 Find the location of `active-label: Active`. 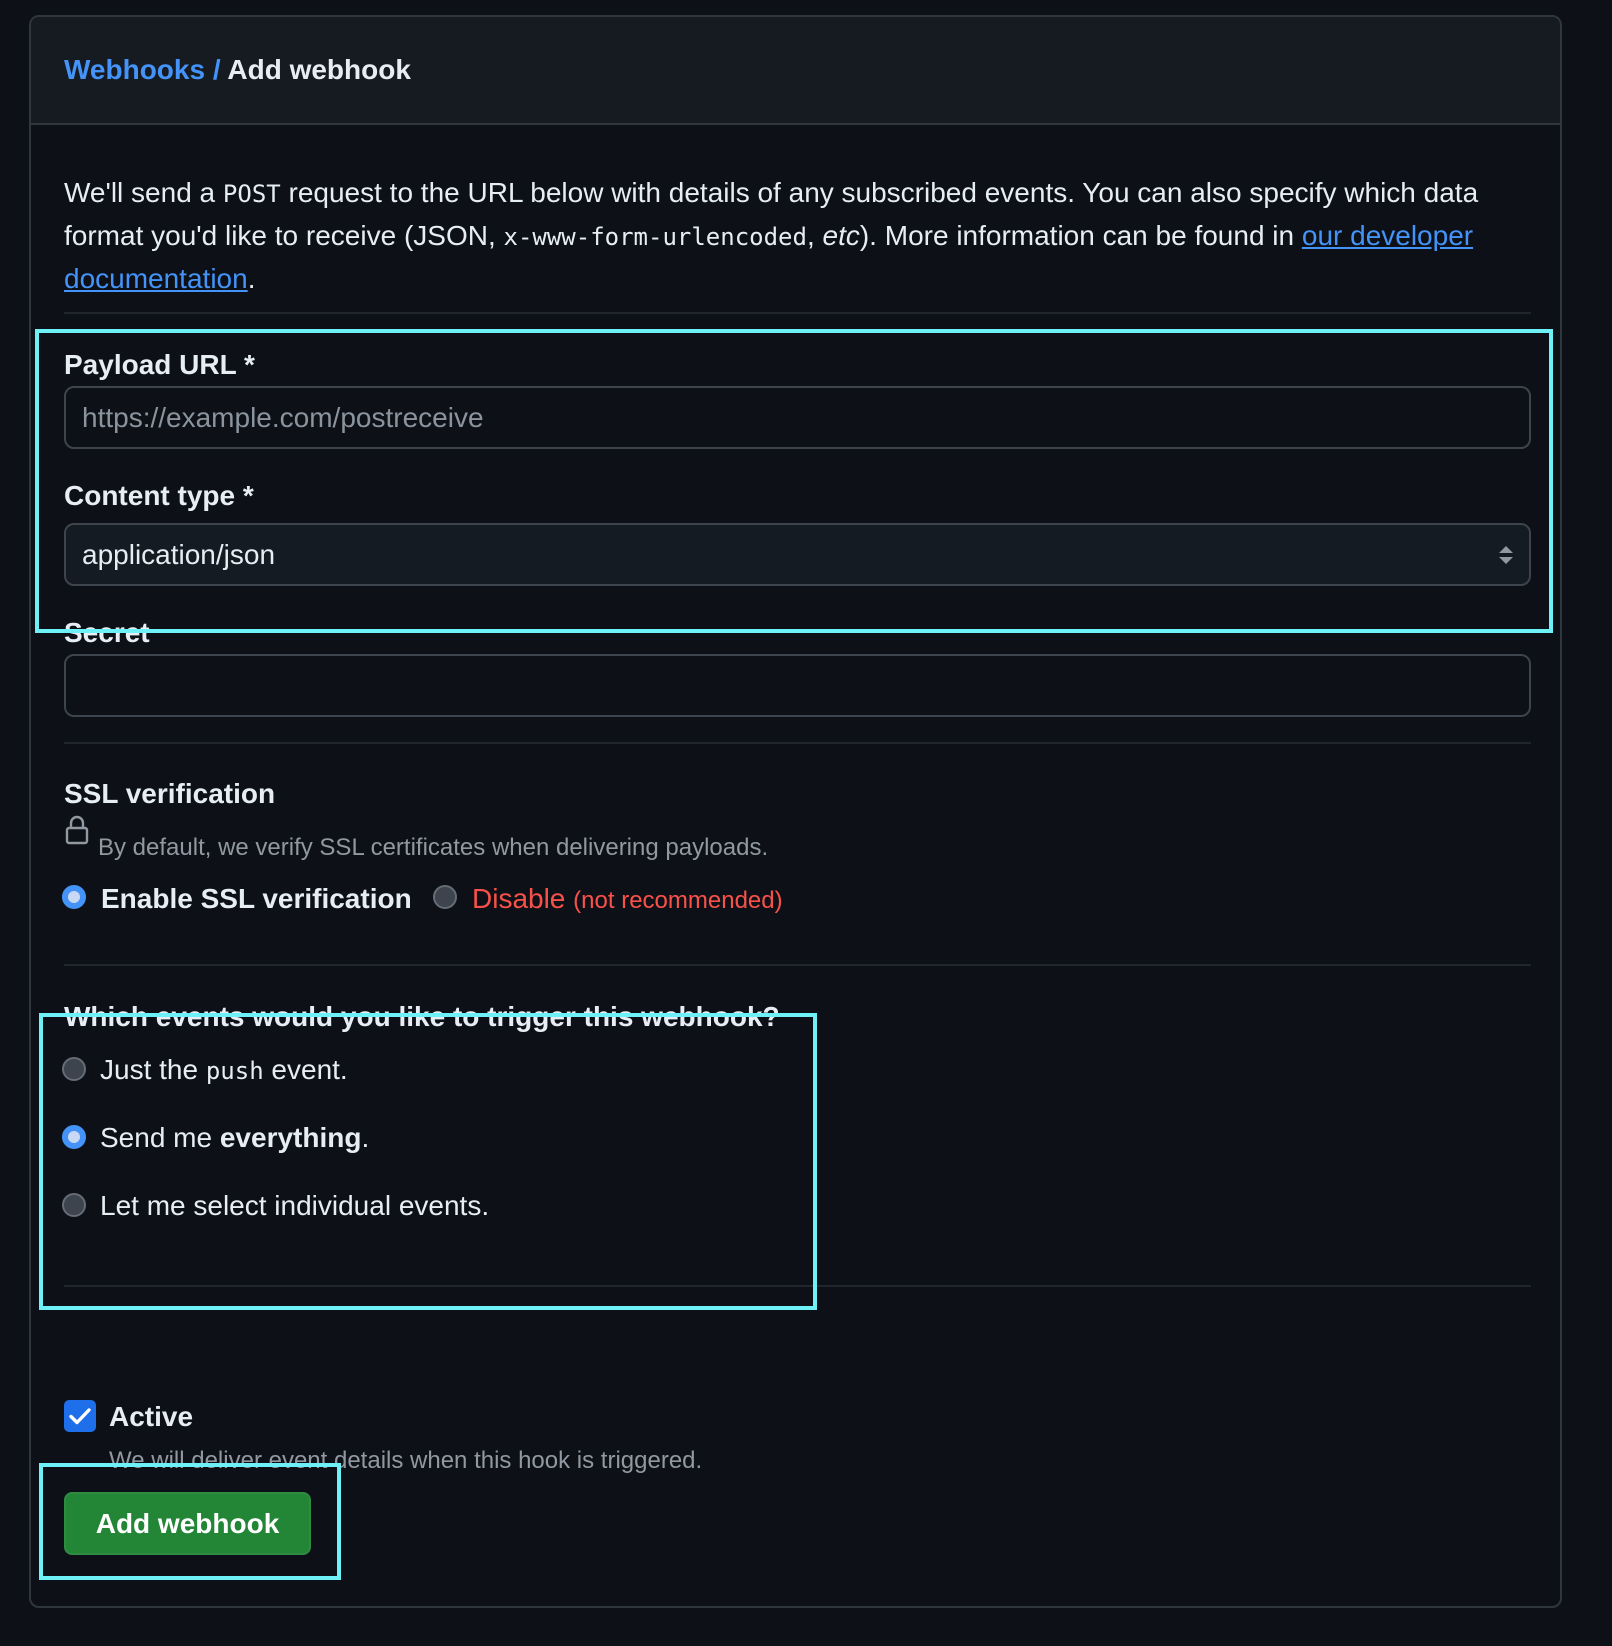

active-label: Active is located at coordinates (151, 1417).